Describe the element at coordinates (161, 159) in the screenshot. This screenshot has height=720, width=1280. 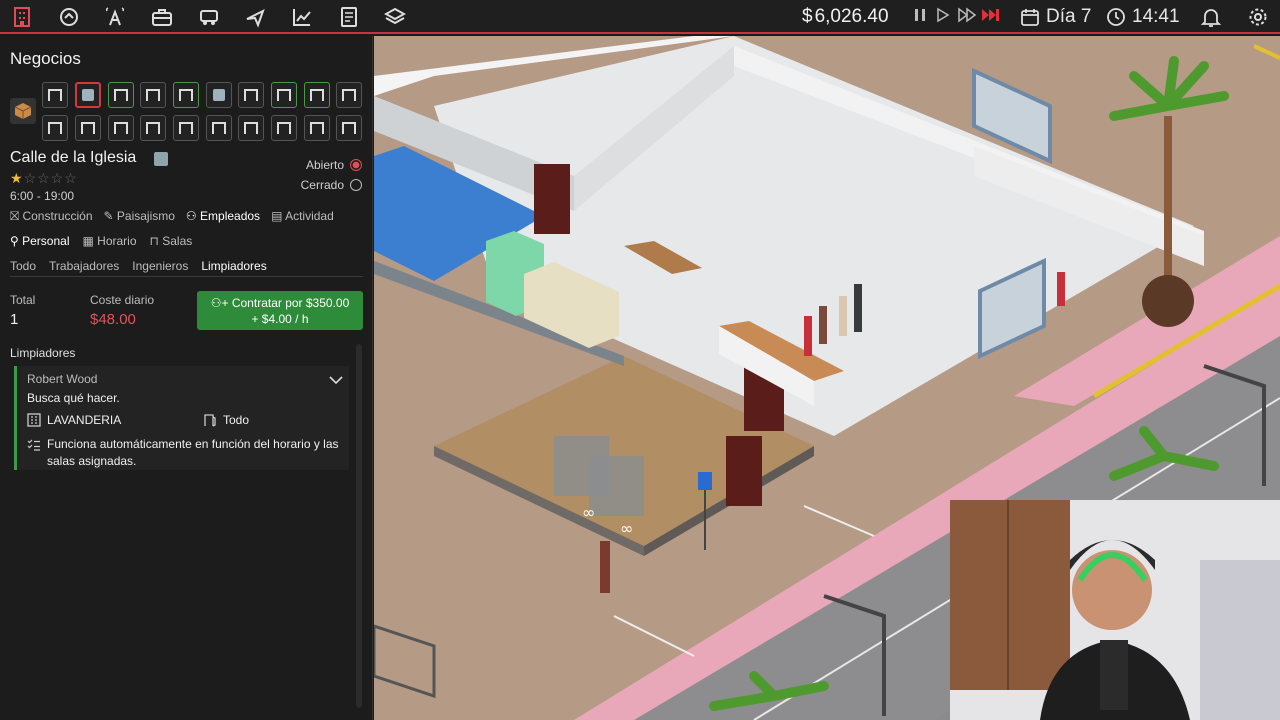
I see `laundry-badge-icon` at that location.